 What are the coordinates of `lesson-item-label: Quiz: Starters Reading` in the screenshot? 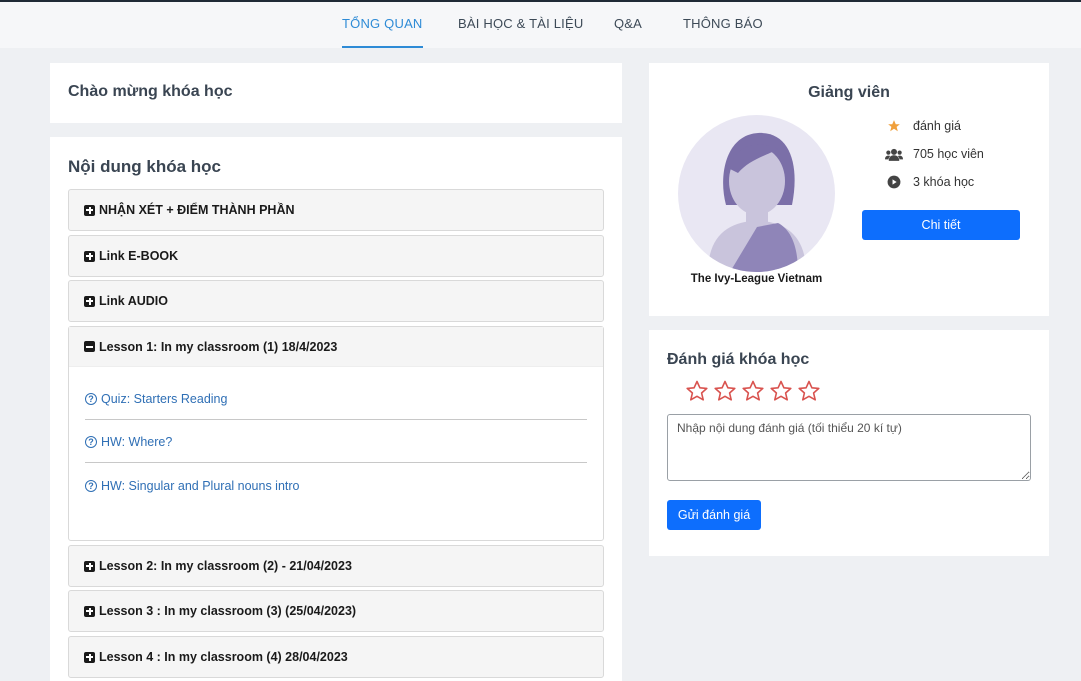 It's located at (164, 399).